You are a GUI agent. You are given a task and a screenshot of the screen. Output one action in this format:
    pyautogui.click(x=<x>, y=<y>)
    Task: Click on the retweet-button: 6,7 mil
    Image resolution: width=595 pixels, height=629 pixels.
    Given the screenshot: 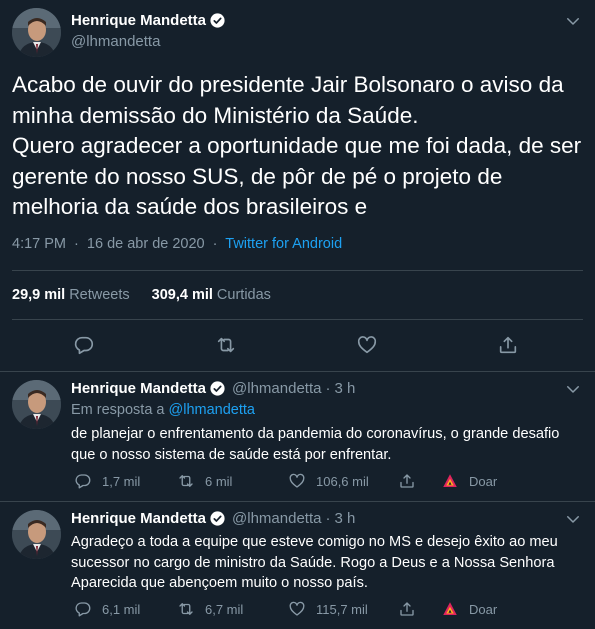 What is the action you would take?
    pyautogui.click(x=210, y=609)
    